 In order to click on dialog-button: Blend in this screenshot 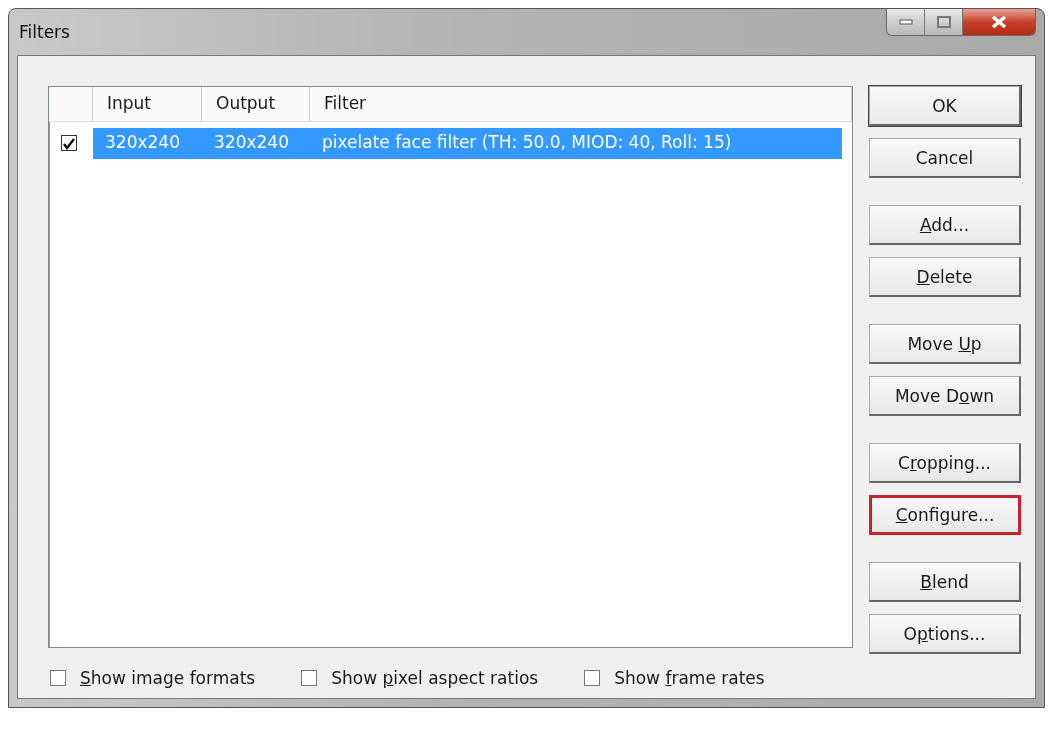, I will do `click(945, 582)`.